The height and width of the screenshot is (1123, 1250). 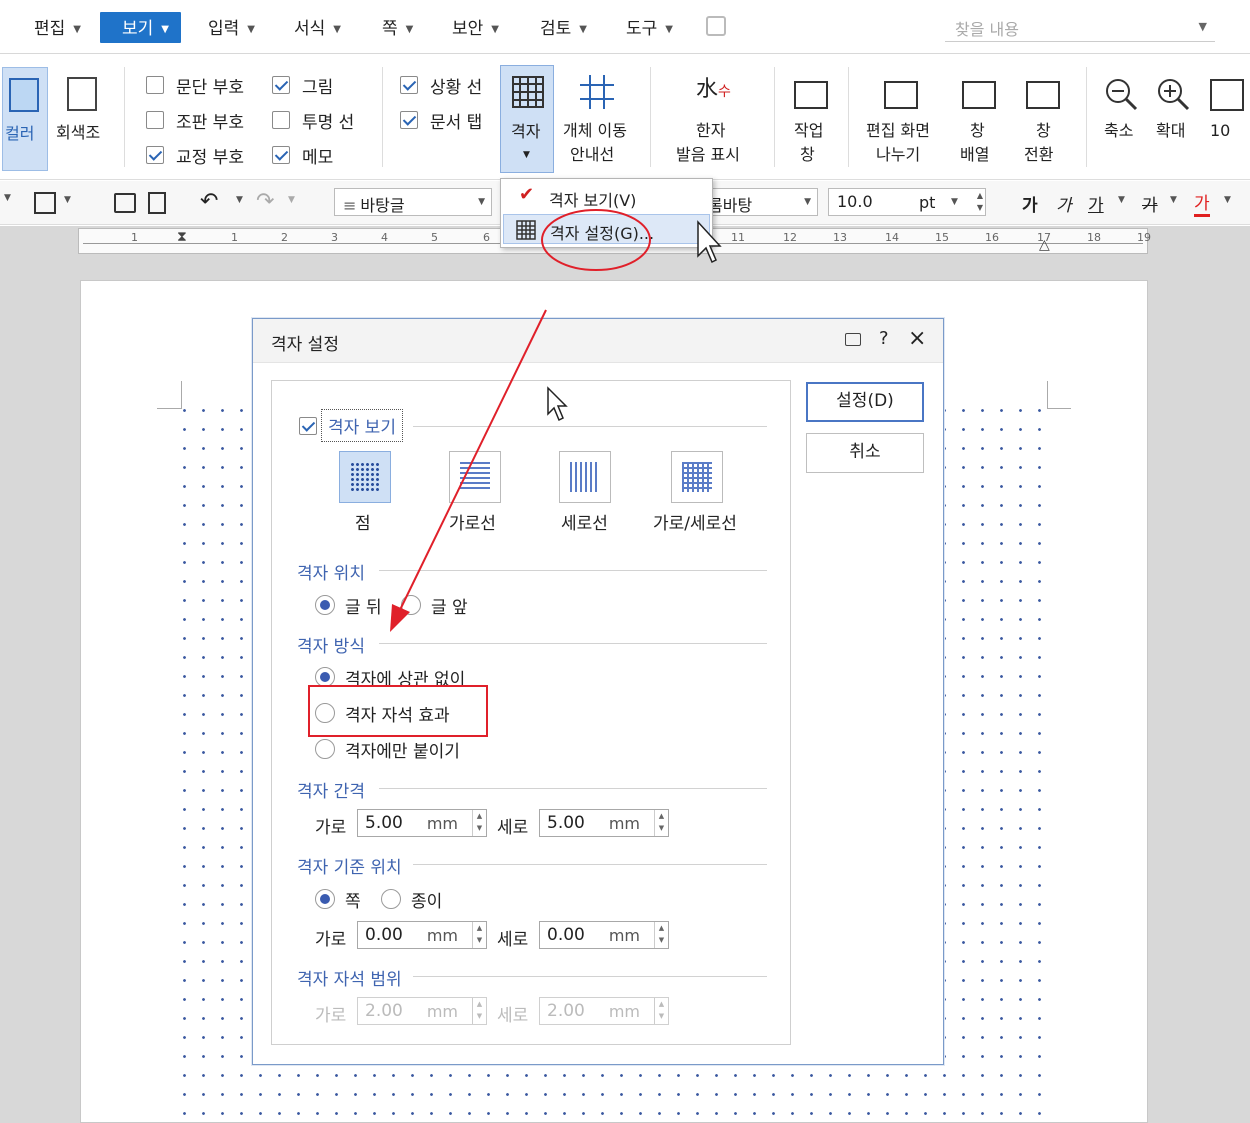 What do you see at coordinates (400, 618) in the screenshot?
I see `annotation-arrowhead` at bounding box center [400, 618].